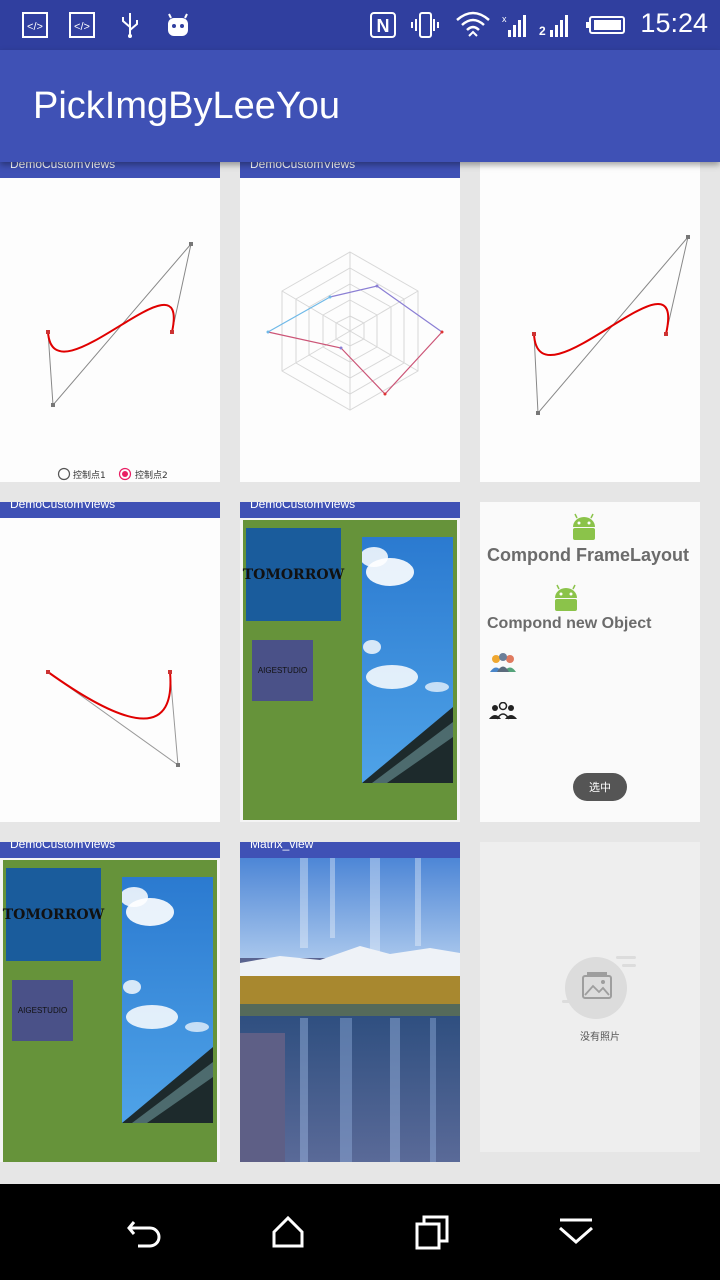  Describe the element at coordinates (288, 1232) in the screenshot. I see `home-icon` at that location.